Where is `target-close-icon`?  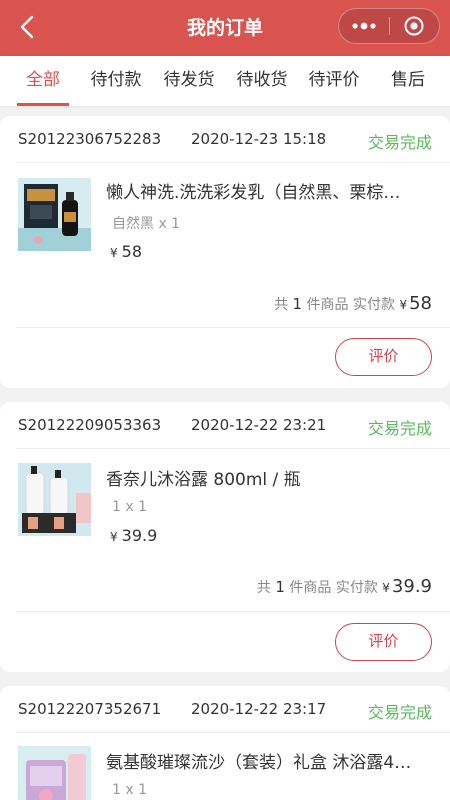 target-close-icon is located at coordinates (414, 26).